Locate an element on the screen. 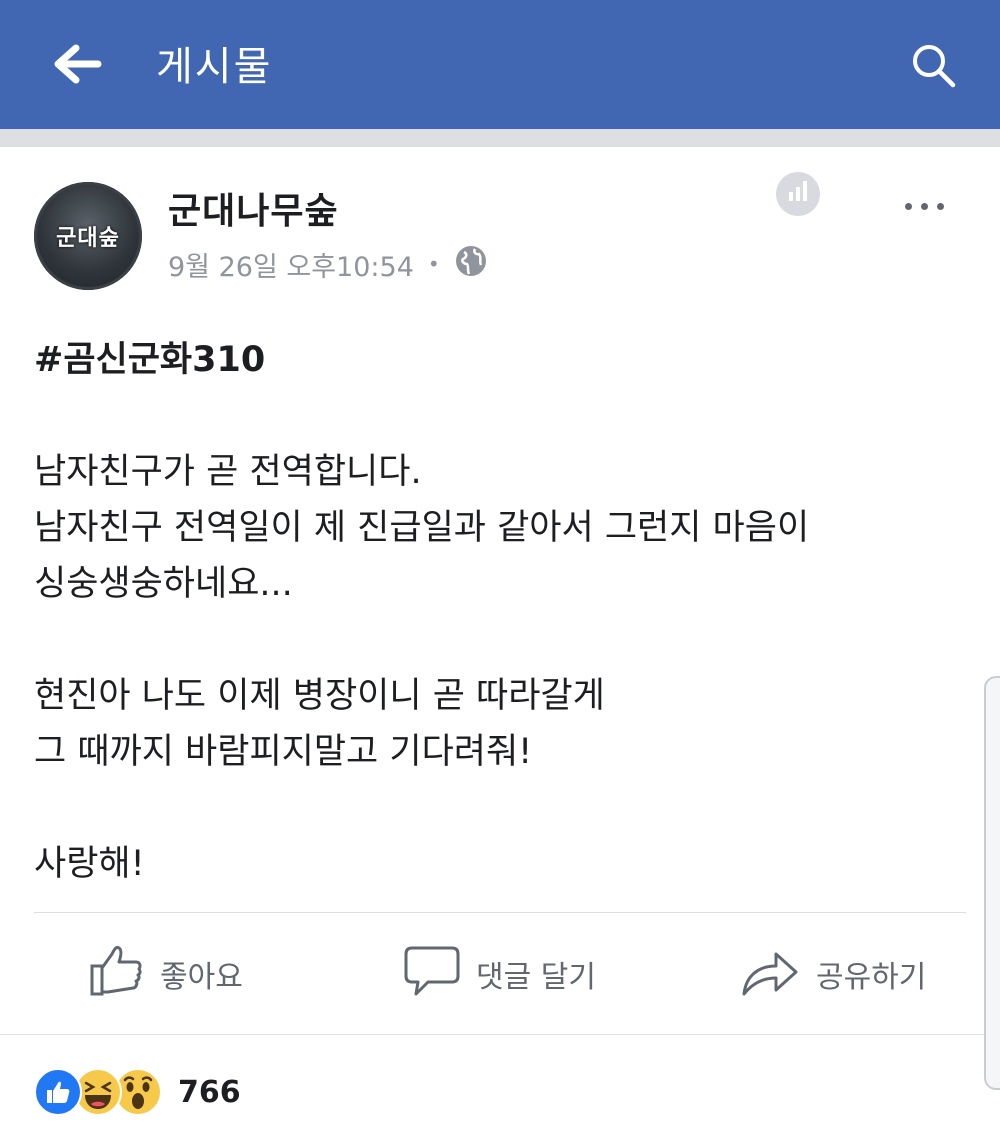 This screenshot has width=1000, height=1132. reactions-divider is located at coordinates (500, 1034).